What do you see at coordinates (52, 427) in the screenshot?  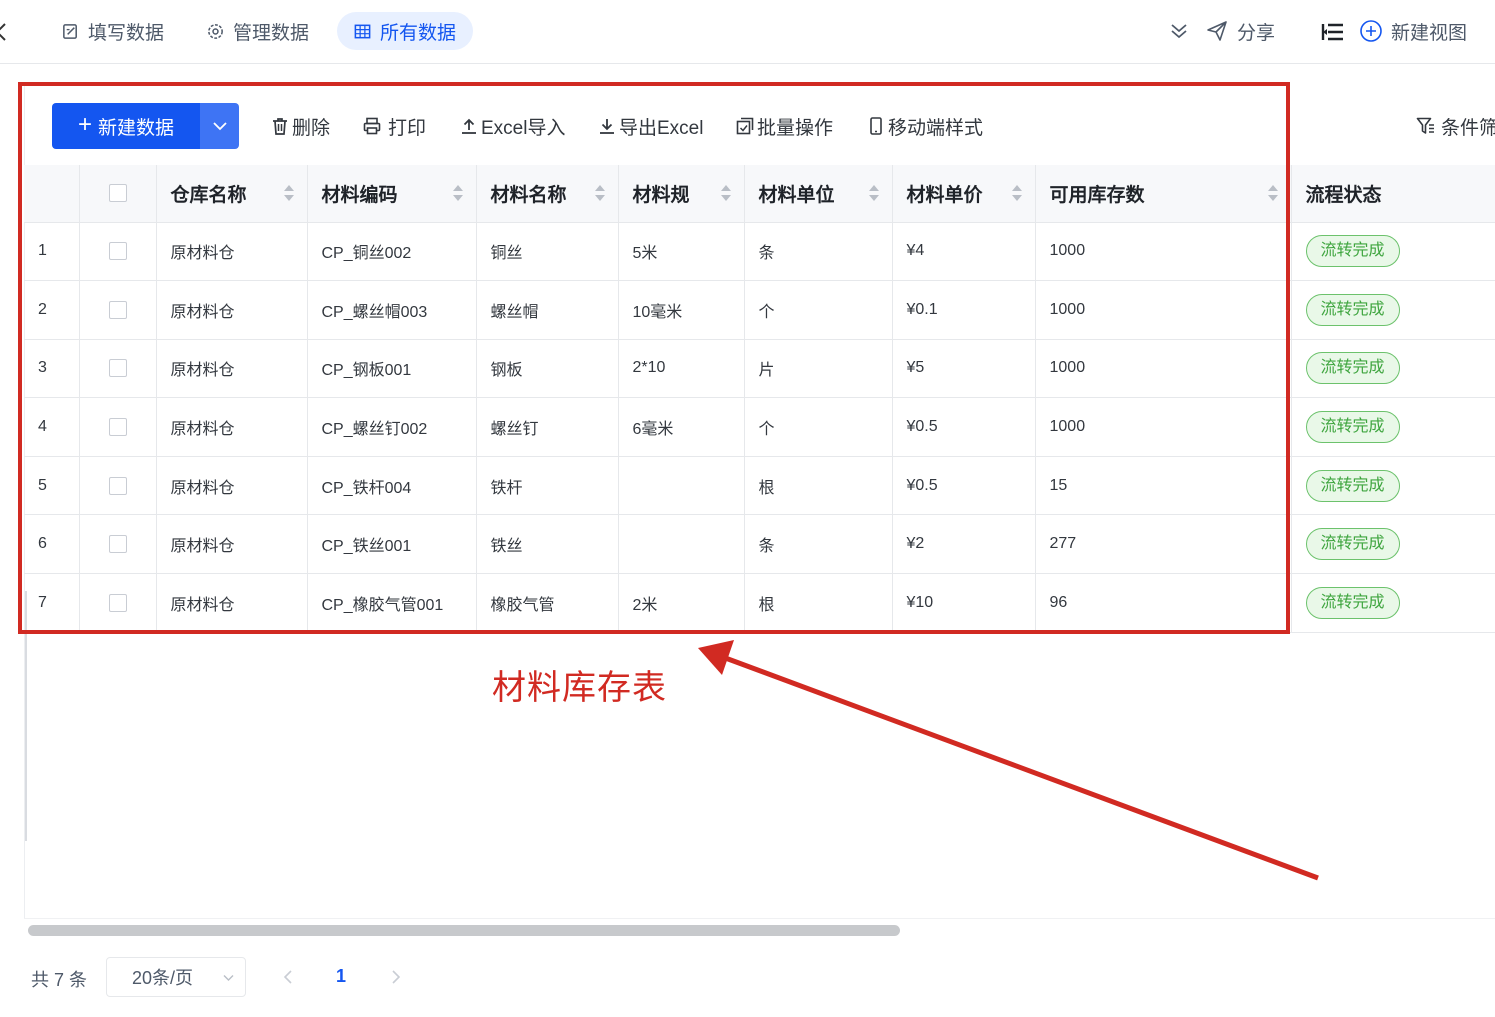 I see `row-index: 4` at bounding box center [52, 427].